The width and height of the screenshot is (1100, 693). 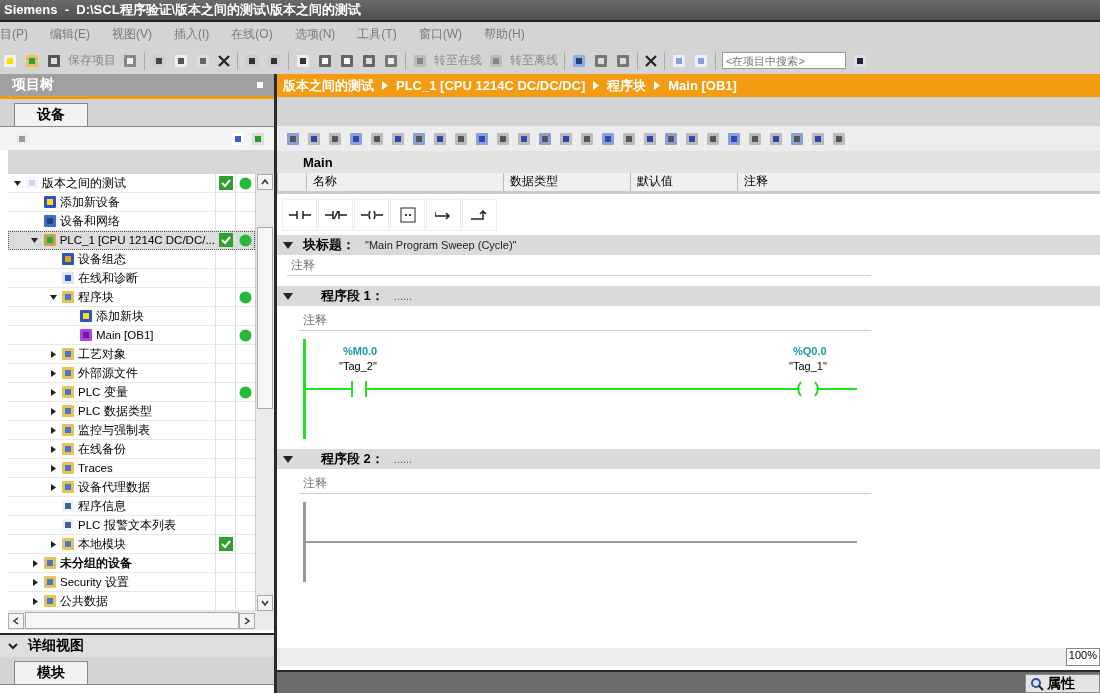 I want to click on open-branch-button, so click(x=443, y=215).